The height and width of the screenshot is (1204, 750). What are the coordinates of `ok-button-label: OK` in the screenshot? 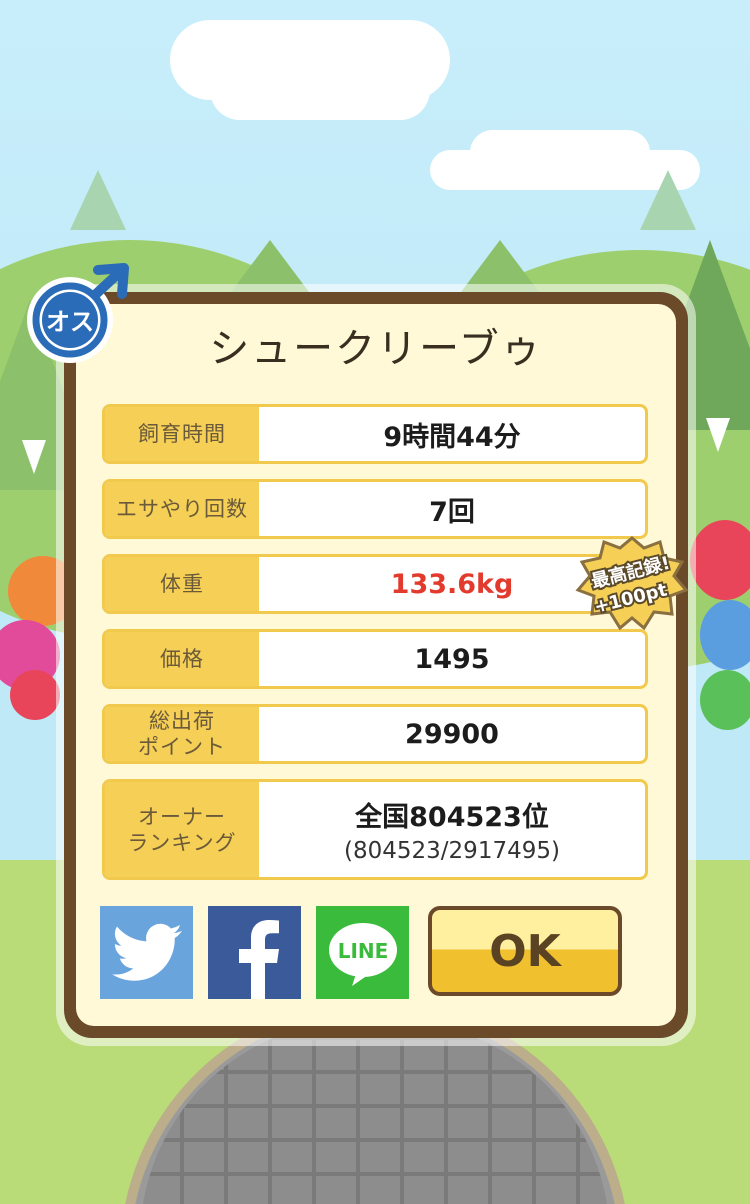 It's located at (525, 951).